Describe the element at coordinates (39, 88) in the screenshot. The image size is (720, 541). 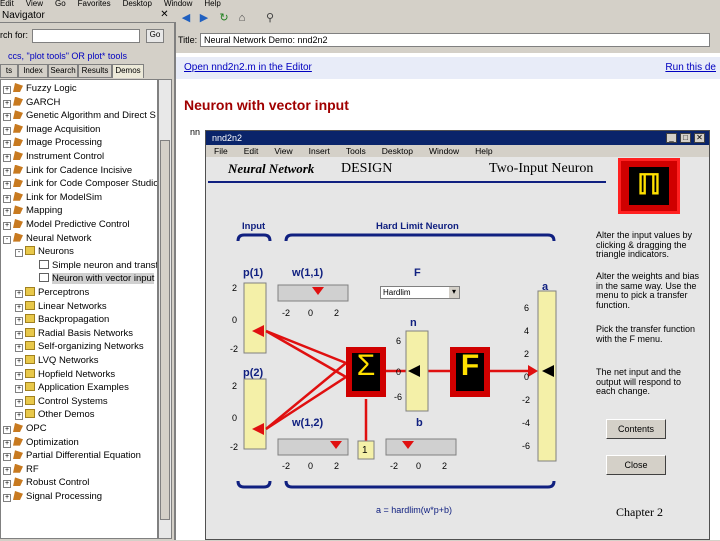
I see `tree-item: + Fuzzy Logic` at that location.